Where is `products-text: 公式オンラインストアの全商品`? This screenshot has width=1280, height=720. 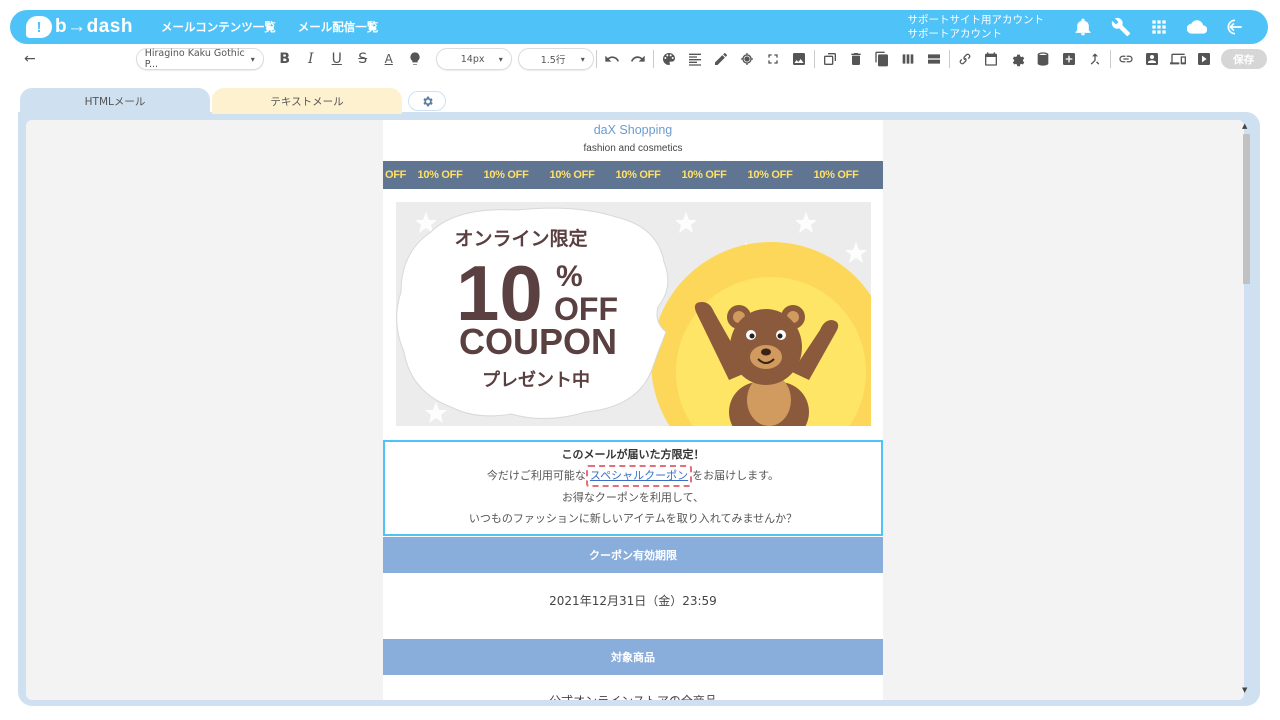 products-text: 公式オンラインストアの全商品 is located at coordinates (633, 696).